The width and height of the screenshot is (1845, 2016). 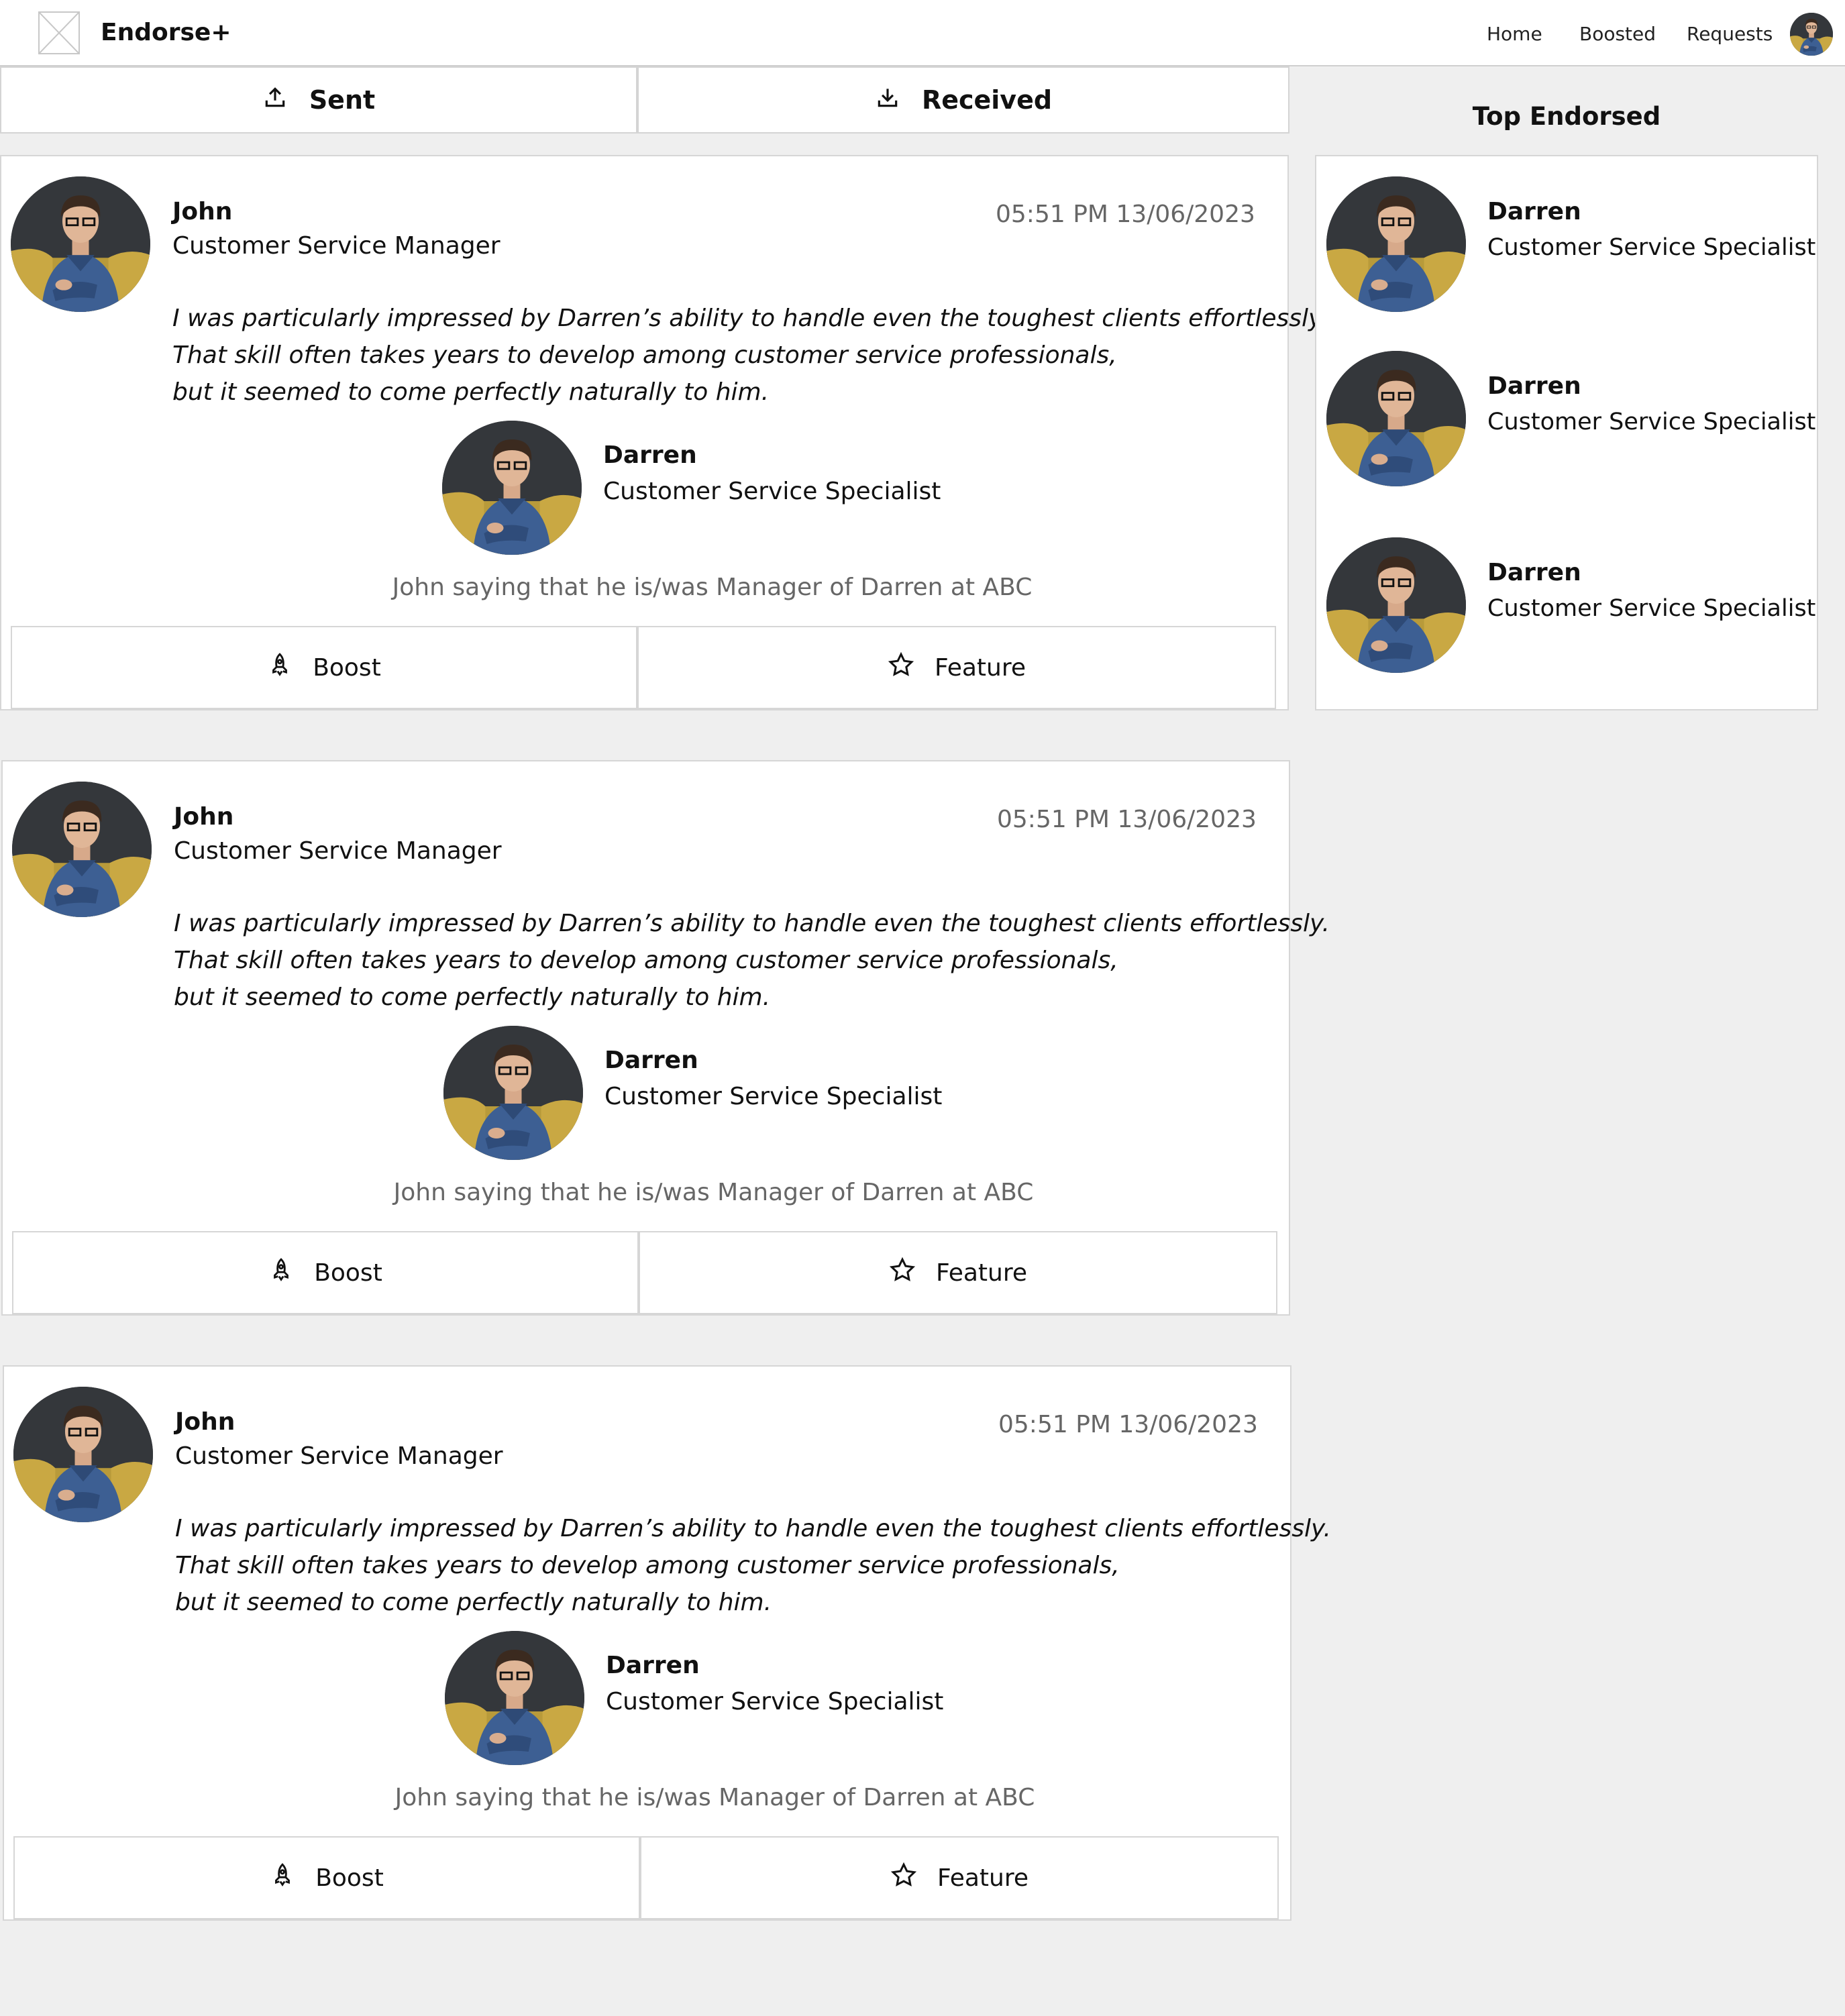 I want to click on tab-sent-label: Sent, so click(x=342, y=100).